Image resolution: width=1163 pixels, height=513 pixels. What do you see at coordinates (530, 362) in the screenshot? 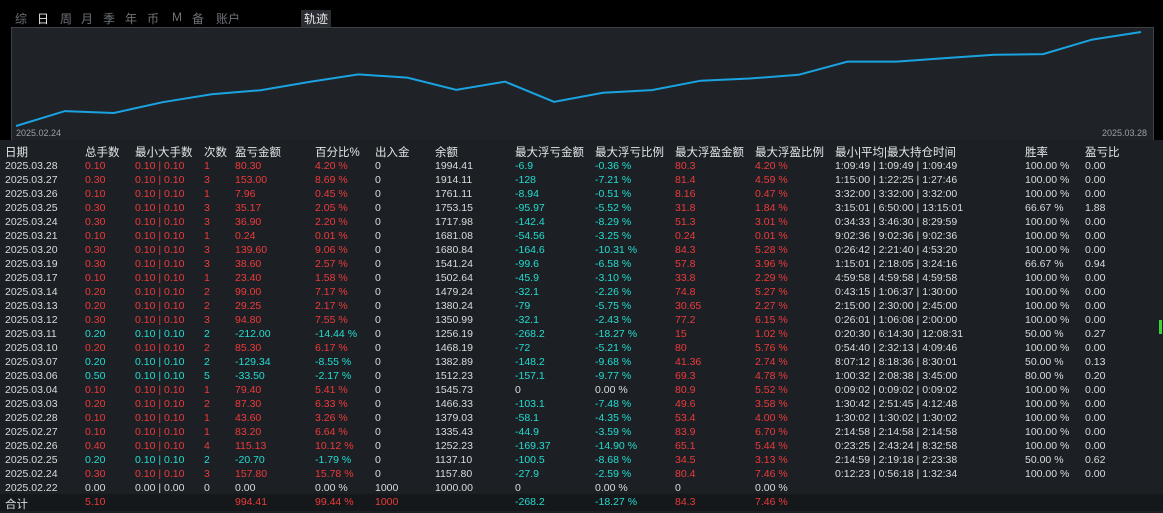
I see `cell-max-float-loss: -148.2` at bounding box center [530, 362].